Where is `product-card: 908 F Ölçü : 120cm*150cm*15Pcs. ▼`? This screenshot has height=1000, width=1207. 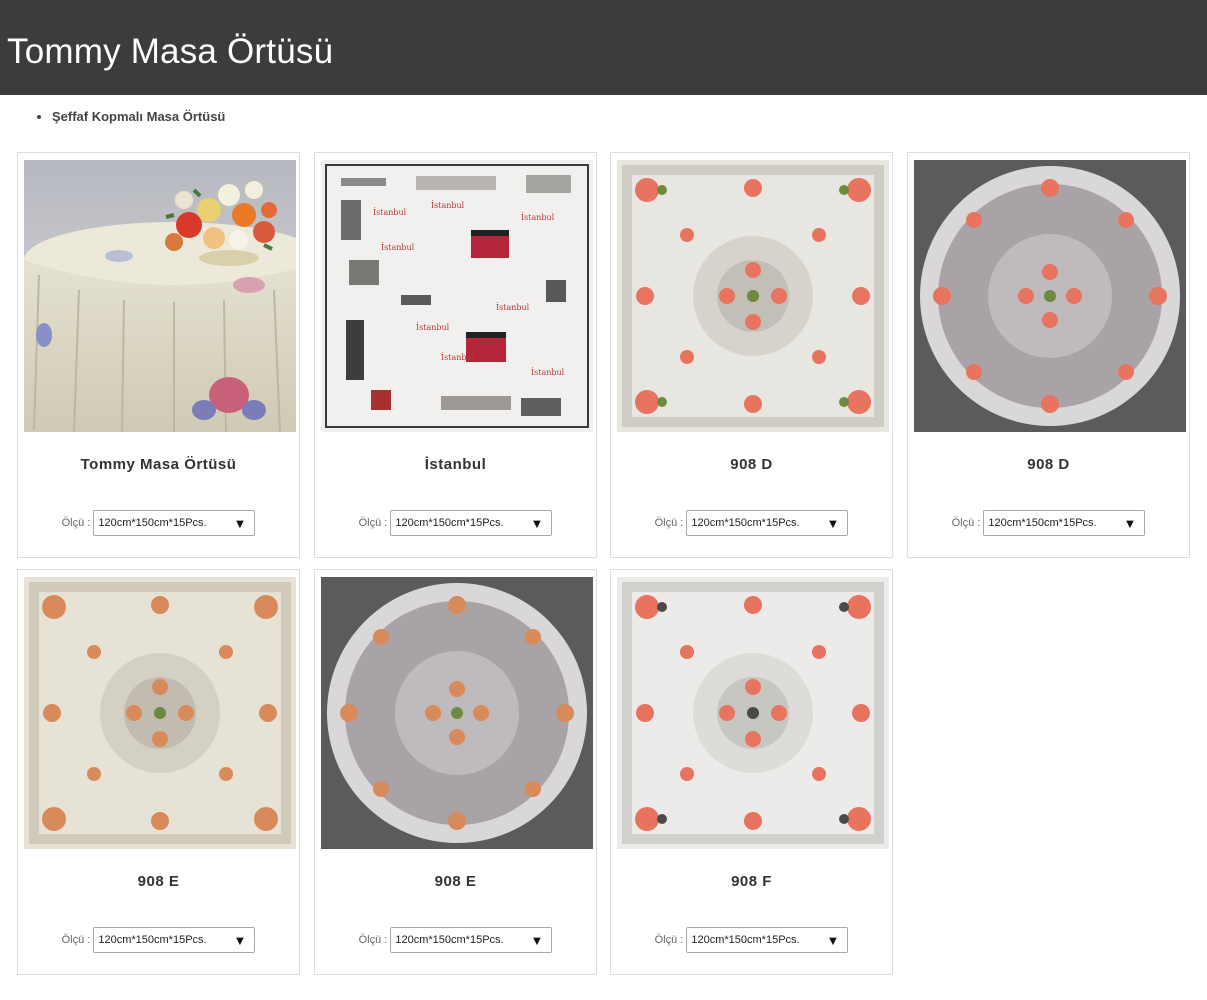
product-card: 908 F Ölçü : 120cm*150cm*15Pcs. ▼ is located at coordinates (751, 772).